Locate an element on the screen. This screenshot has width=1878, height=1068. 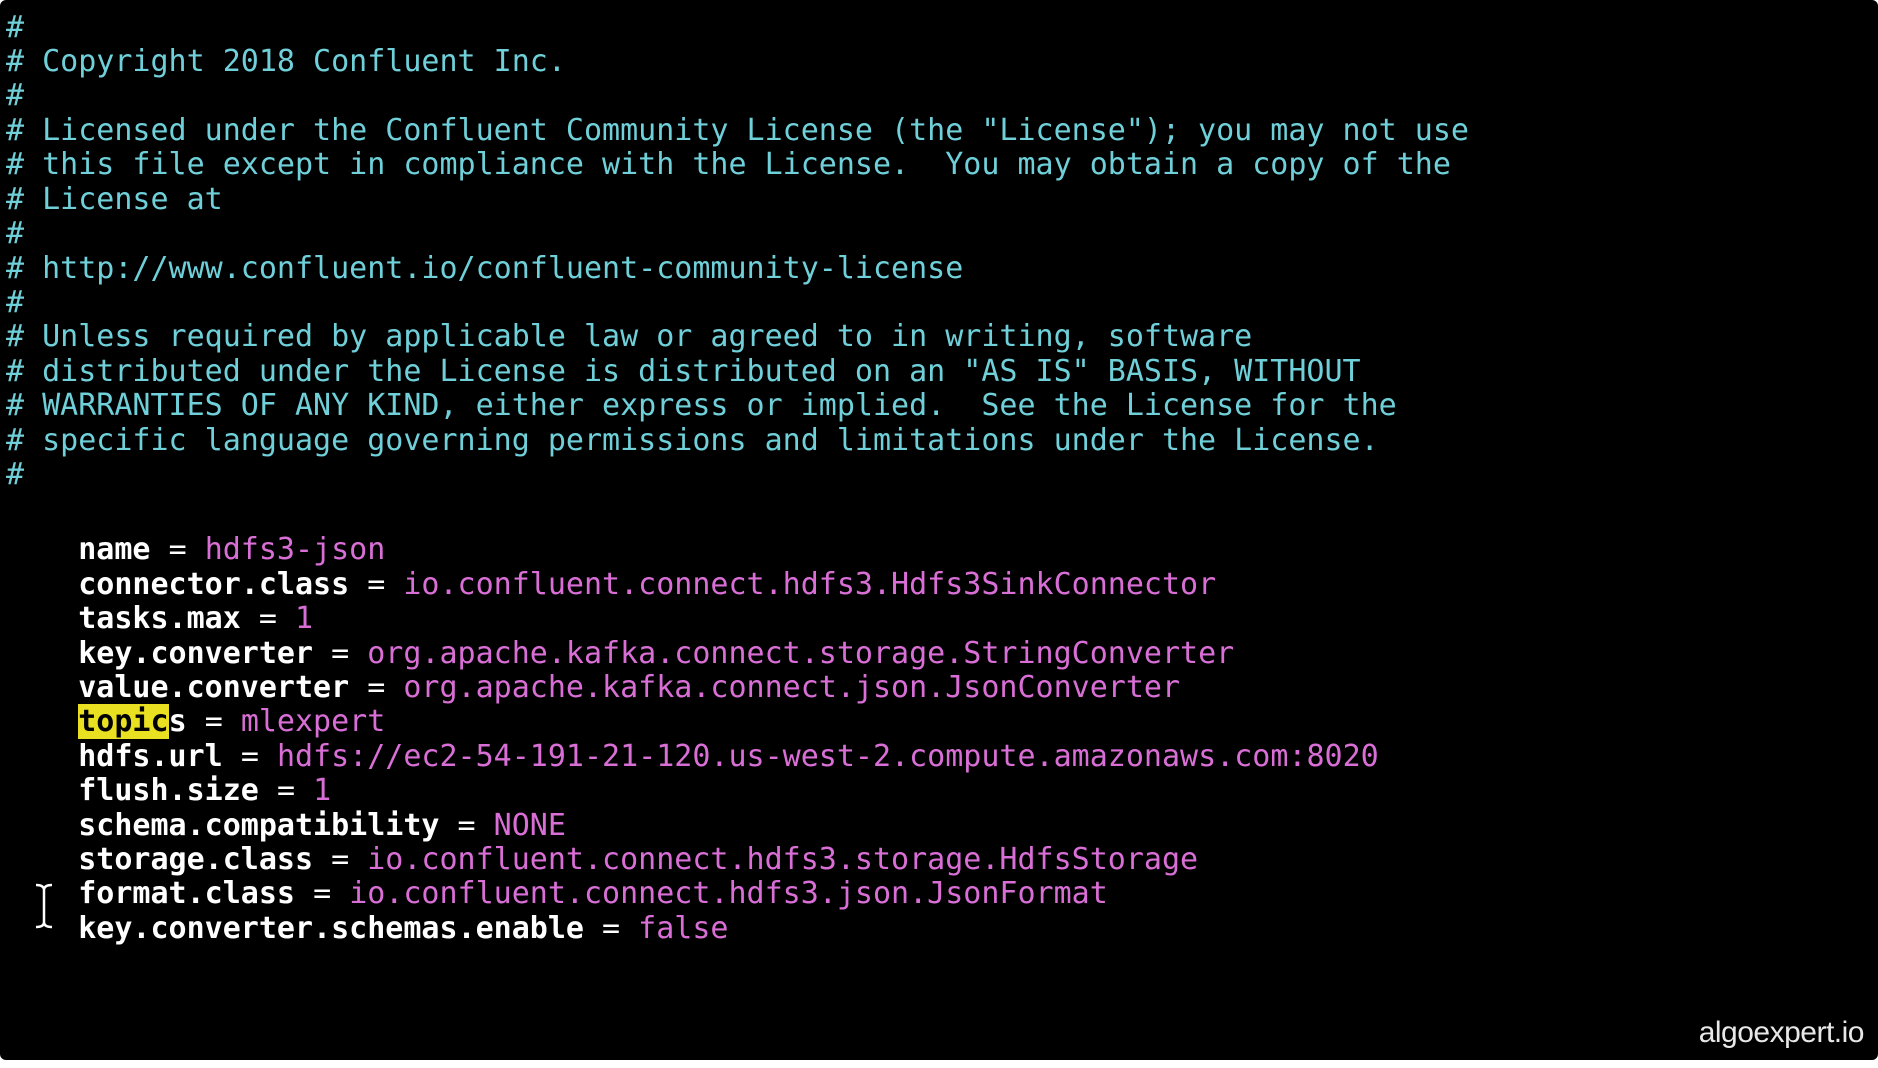
property-line: key.converter.schemas.enable = false is located at coordinates (367, 906).